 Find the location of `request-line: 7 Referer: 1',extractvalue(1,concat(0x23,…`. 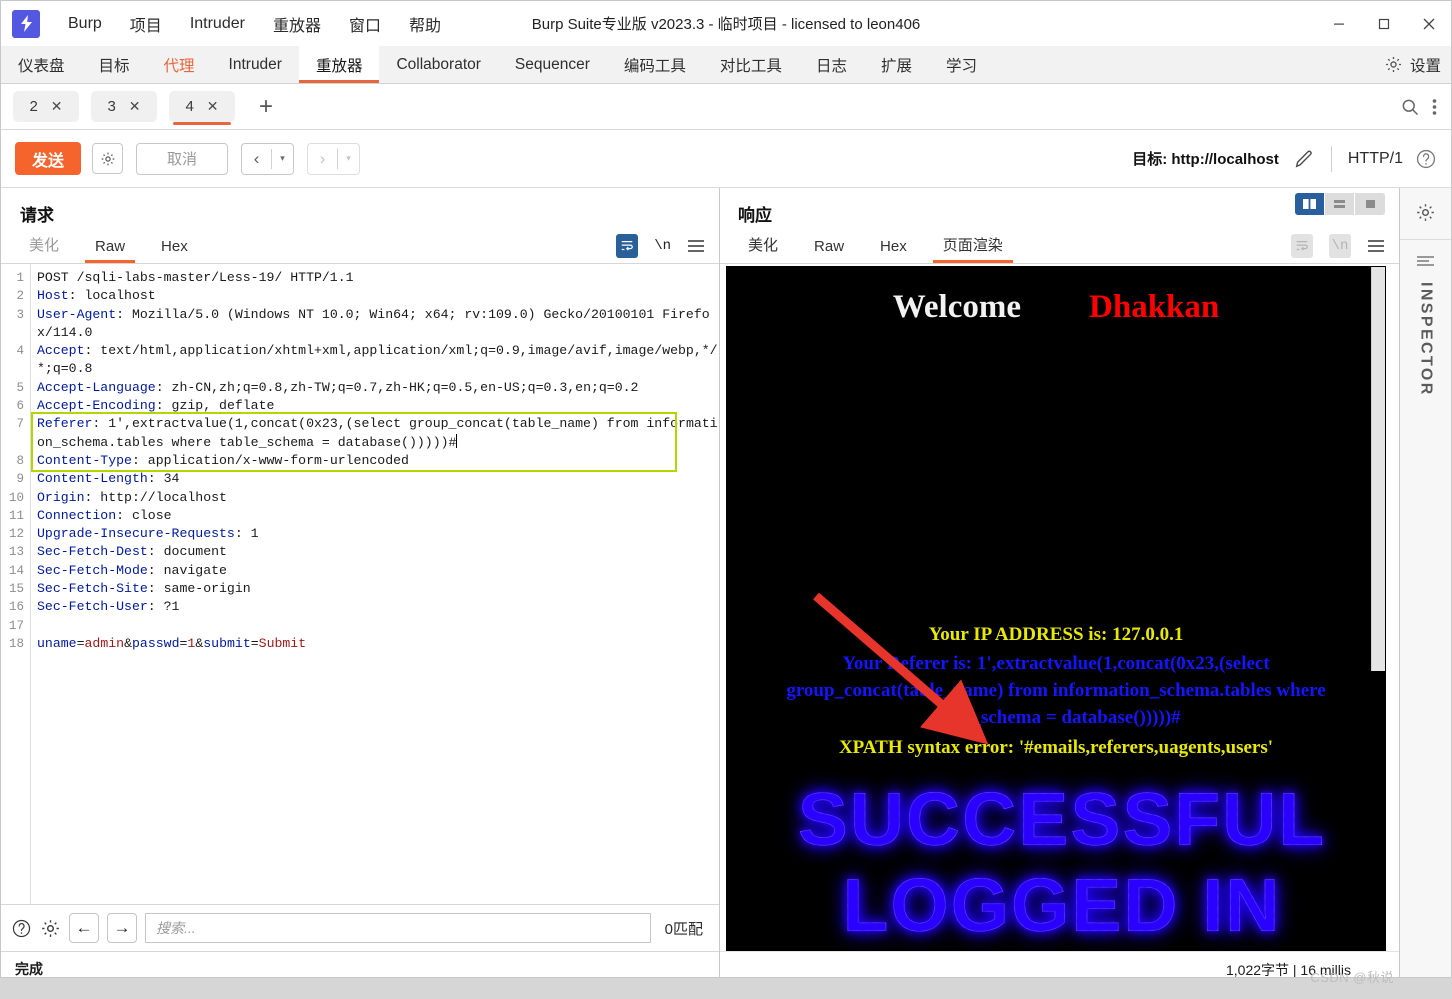

request-line: 7 Referer: 1',extractvalue(1,concat(0x23,… is located at coordinates (360, 433).